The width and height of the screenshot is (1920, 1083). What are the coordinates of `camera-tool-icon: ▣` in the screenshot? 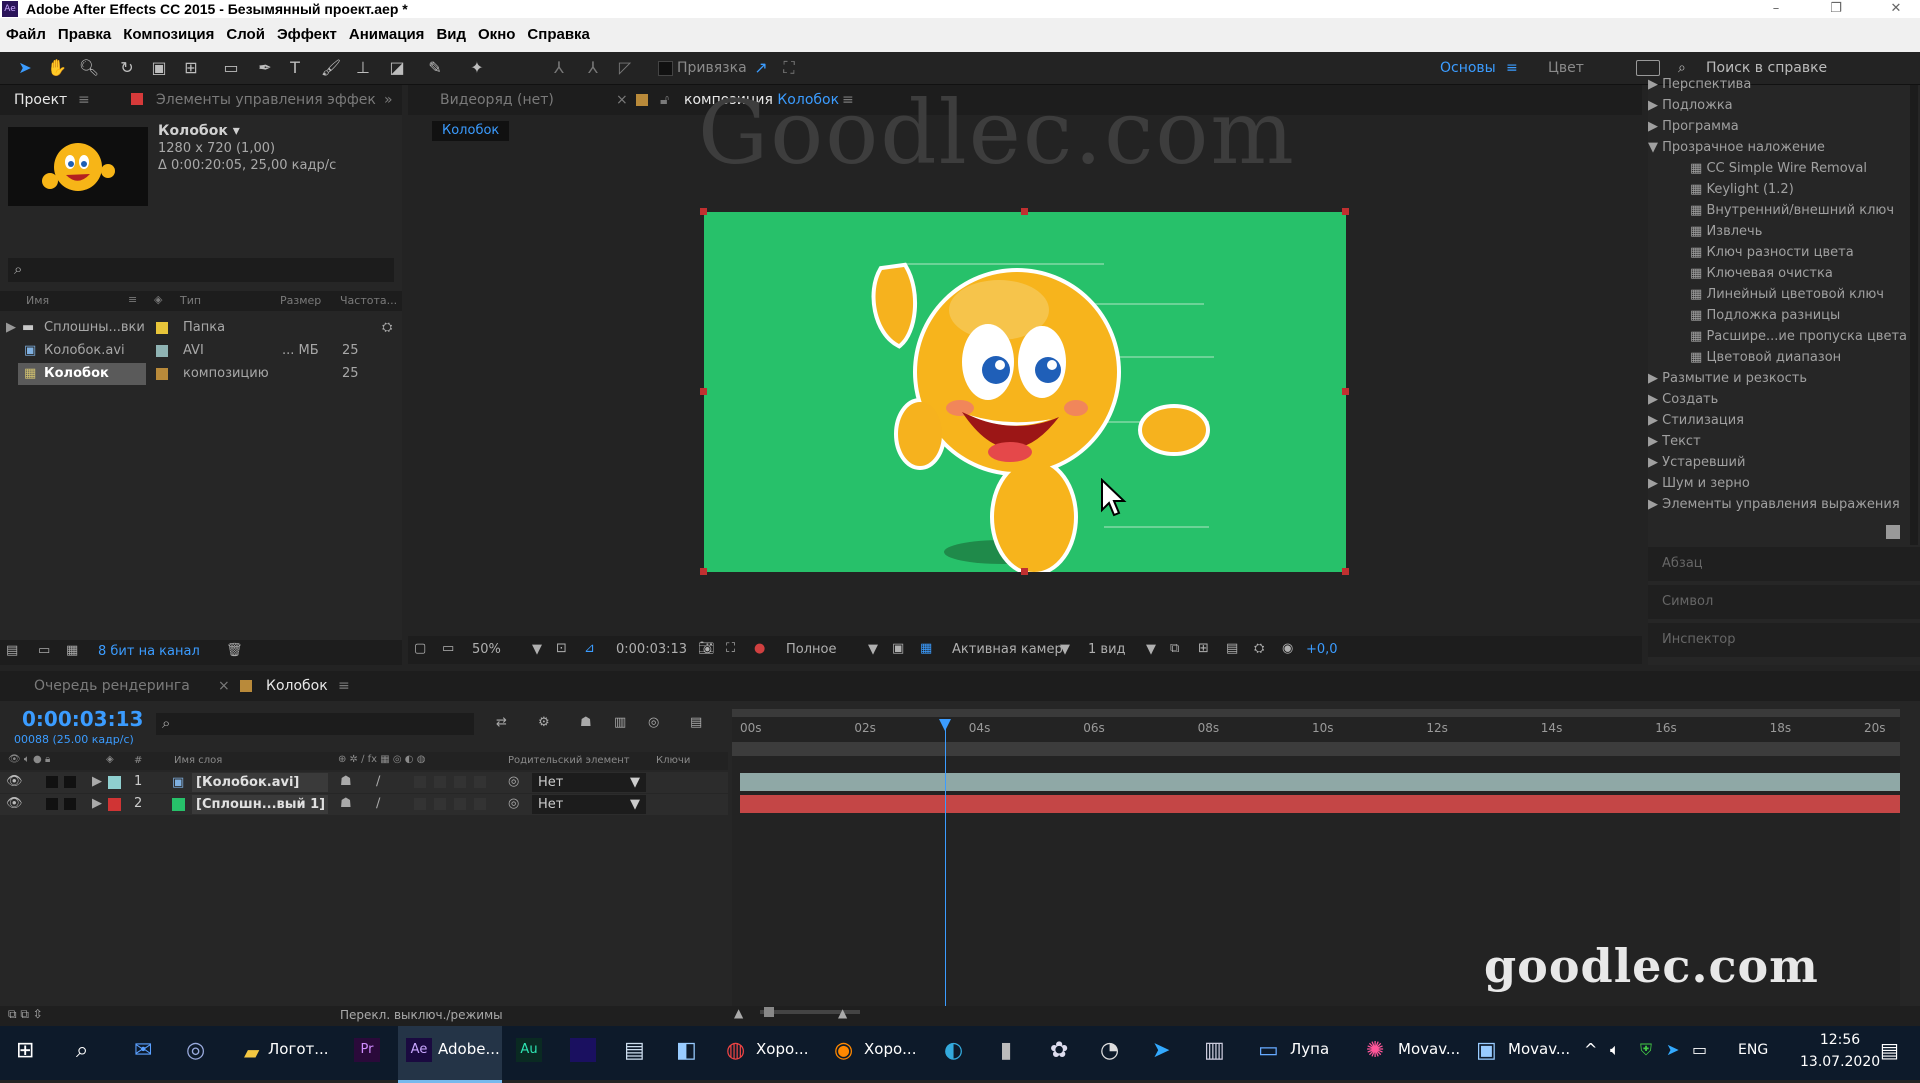 It's located at (159, 68).